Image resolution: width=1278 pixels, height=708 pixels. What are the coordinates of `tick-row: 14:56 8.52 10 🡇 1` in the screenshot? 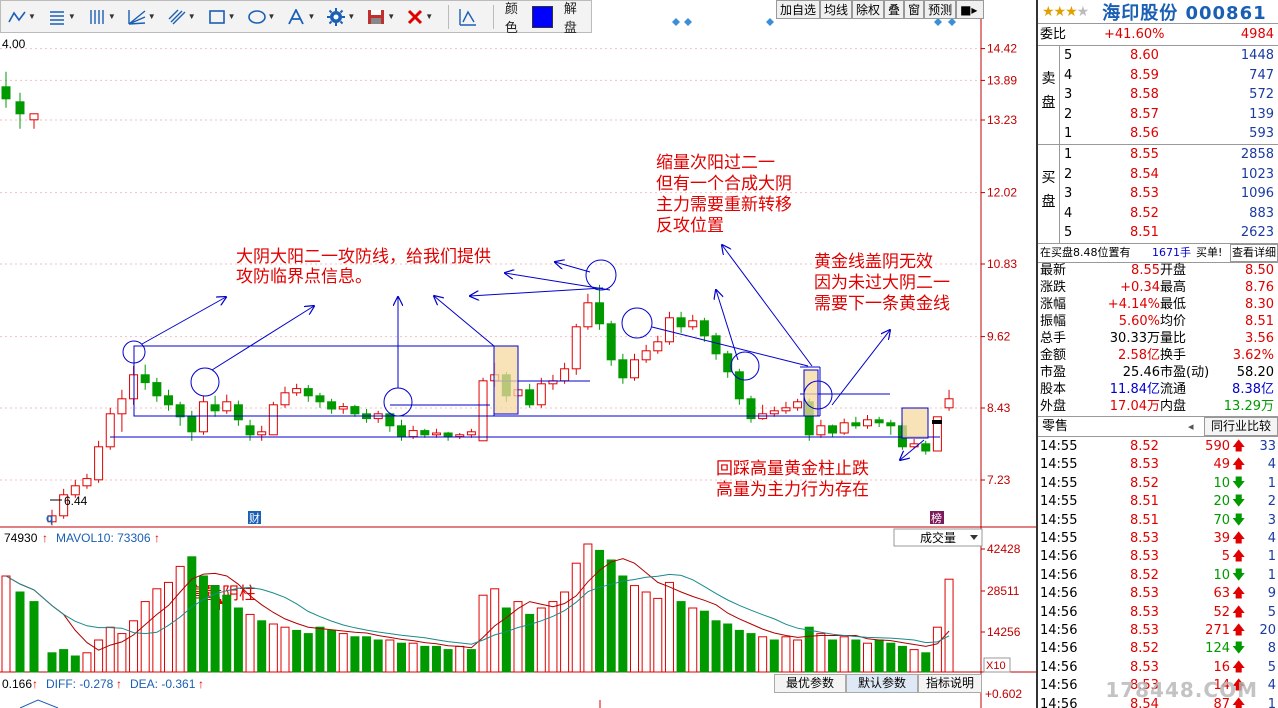 It's located at (1158, 575).